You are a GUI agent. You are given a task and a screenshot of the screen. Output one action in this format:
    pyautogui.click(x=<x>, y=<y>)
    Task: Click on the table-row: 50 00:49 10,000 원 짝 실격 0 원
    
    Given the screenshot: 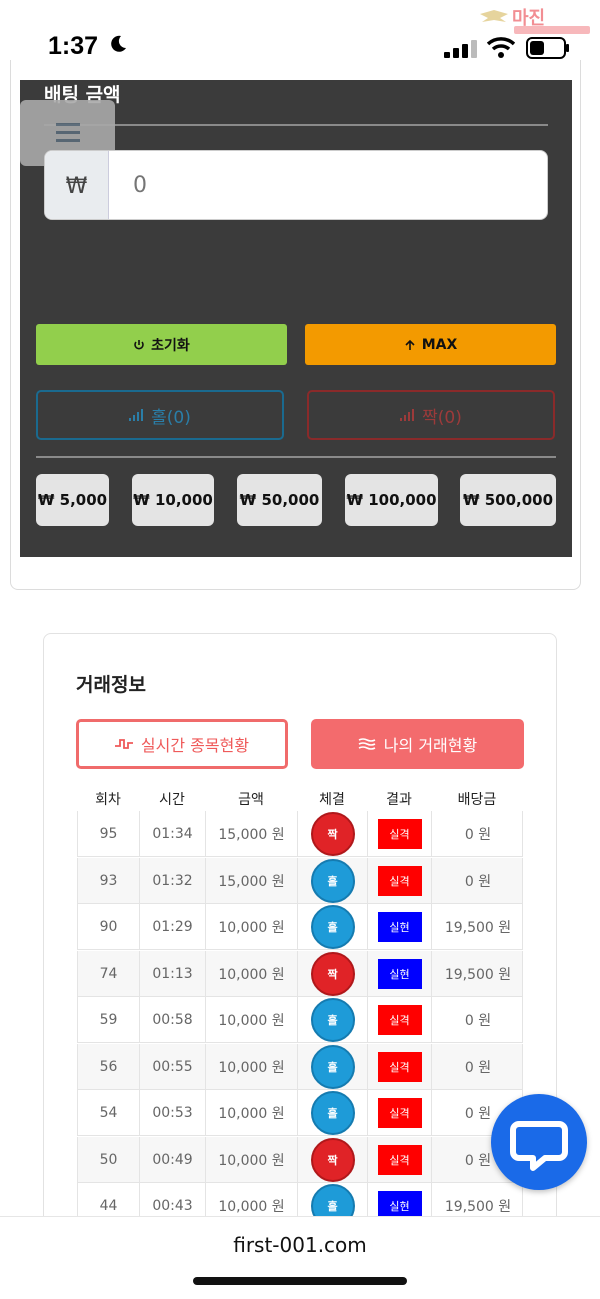 What is the action you would take?
    pyautogui.click(x=300, y=1159)
    